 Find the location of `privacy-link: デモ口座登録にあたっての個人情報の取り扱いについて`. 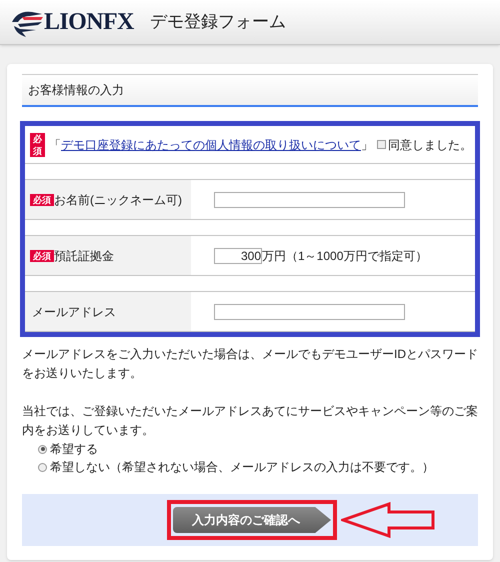

privacy-link: デモ口座登録にあたっての個人情報の取り扱いについて is located at coordinates (211, 145).